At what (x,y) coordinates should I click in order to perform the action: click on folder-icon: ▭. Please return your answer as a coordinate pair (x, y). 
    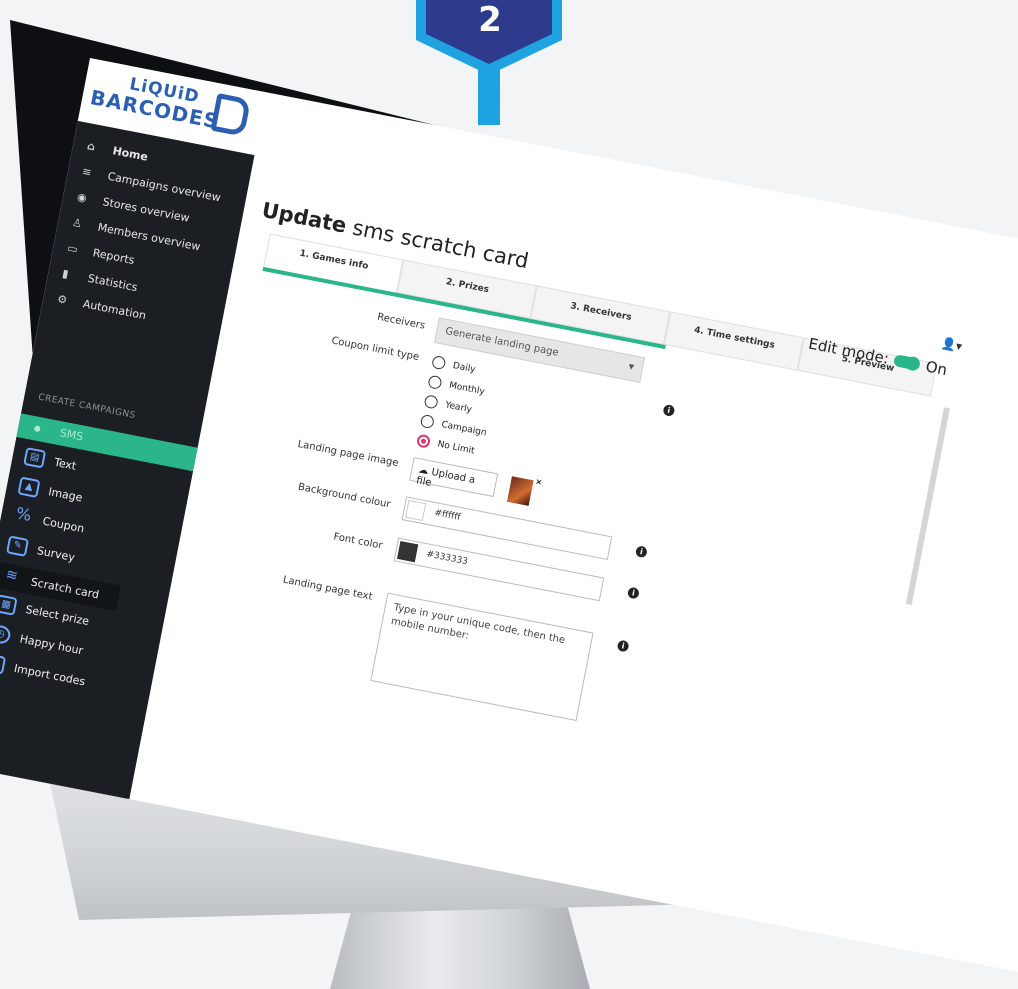
    Looking at the image, I should click on (72, 249).